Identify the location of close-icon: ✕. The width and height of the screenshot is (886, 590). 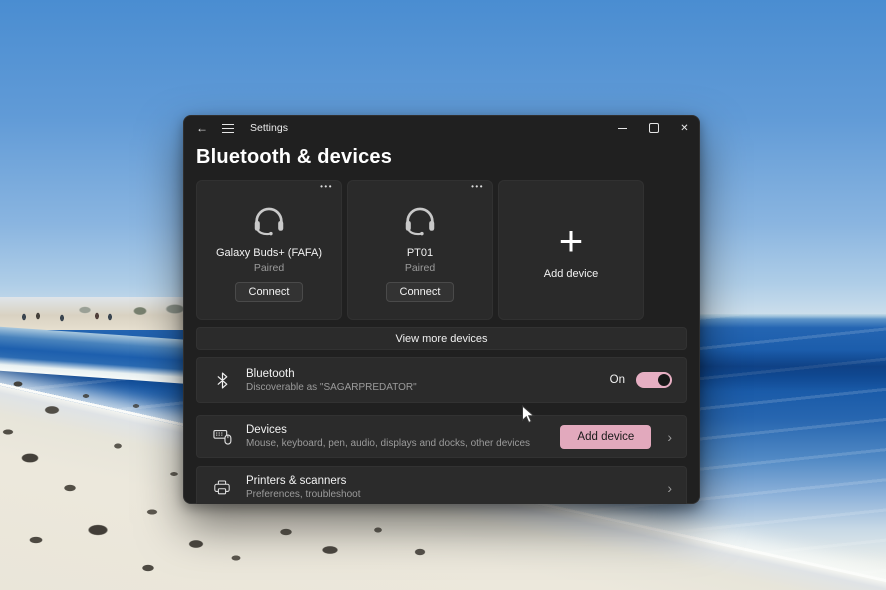
(684, 128).